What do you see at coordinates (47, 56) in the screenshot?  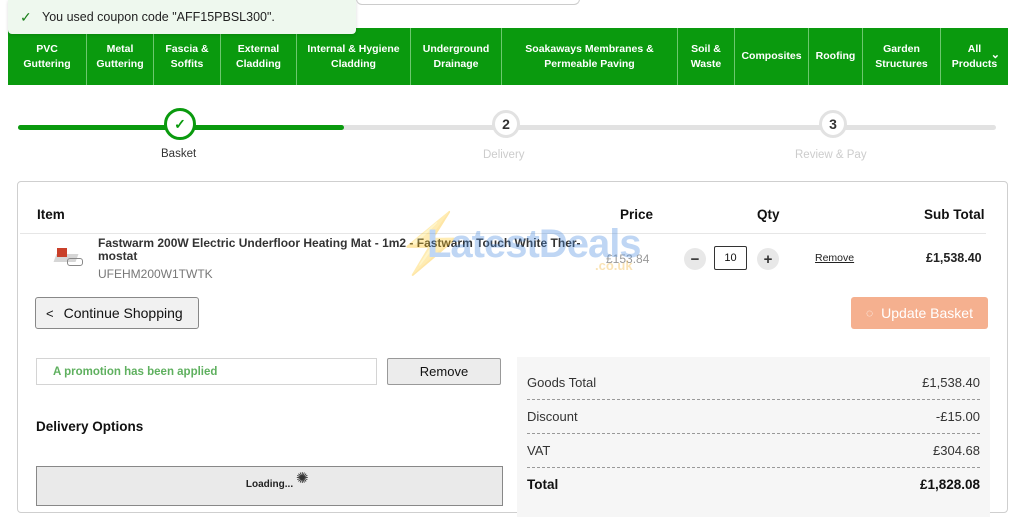 I see `nav-item-pvc-guttering: PVC Guttering` at bounding box center [47, 56].